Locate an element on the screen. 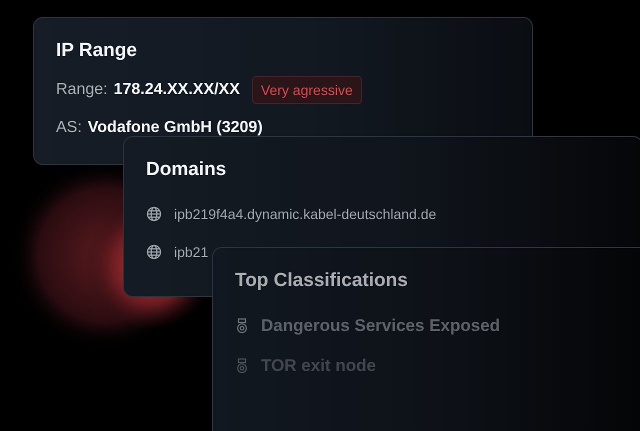 The width and height of the screenshot is (640, 431). card-title: IP Range is located at coordinates (97, 51).